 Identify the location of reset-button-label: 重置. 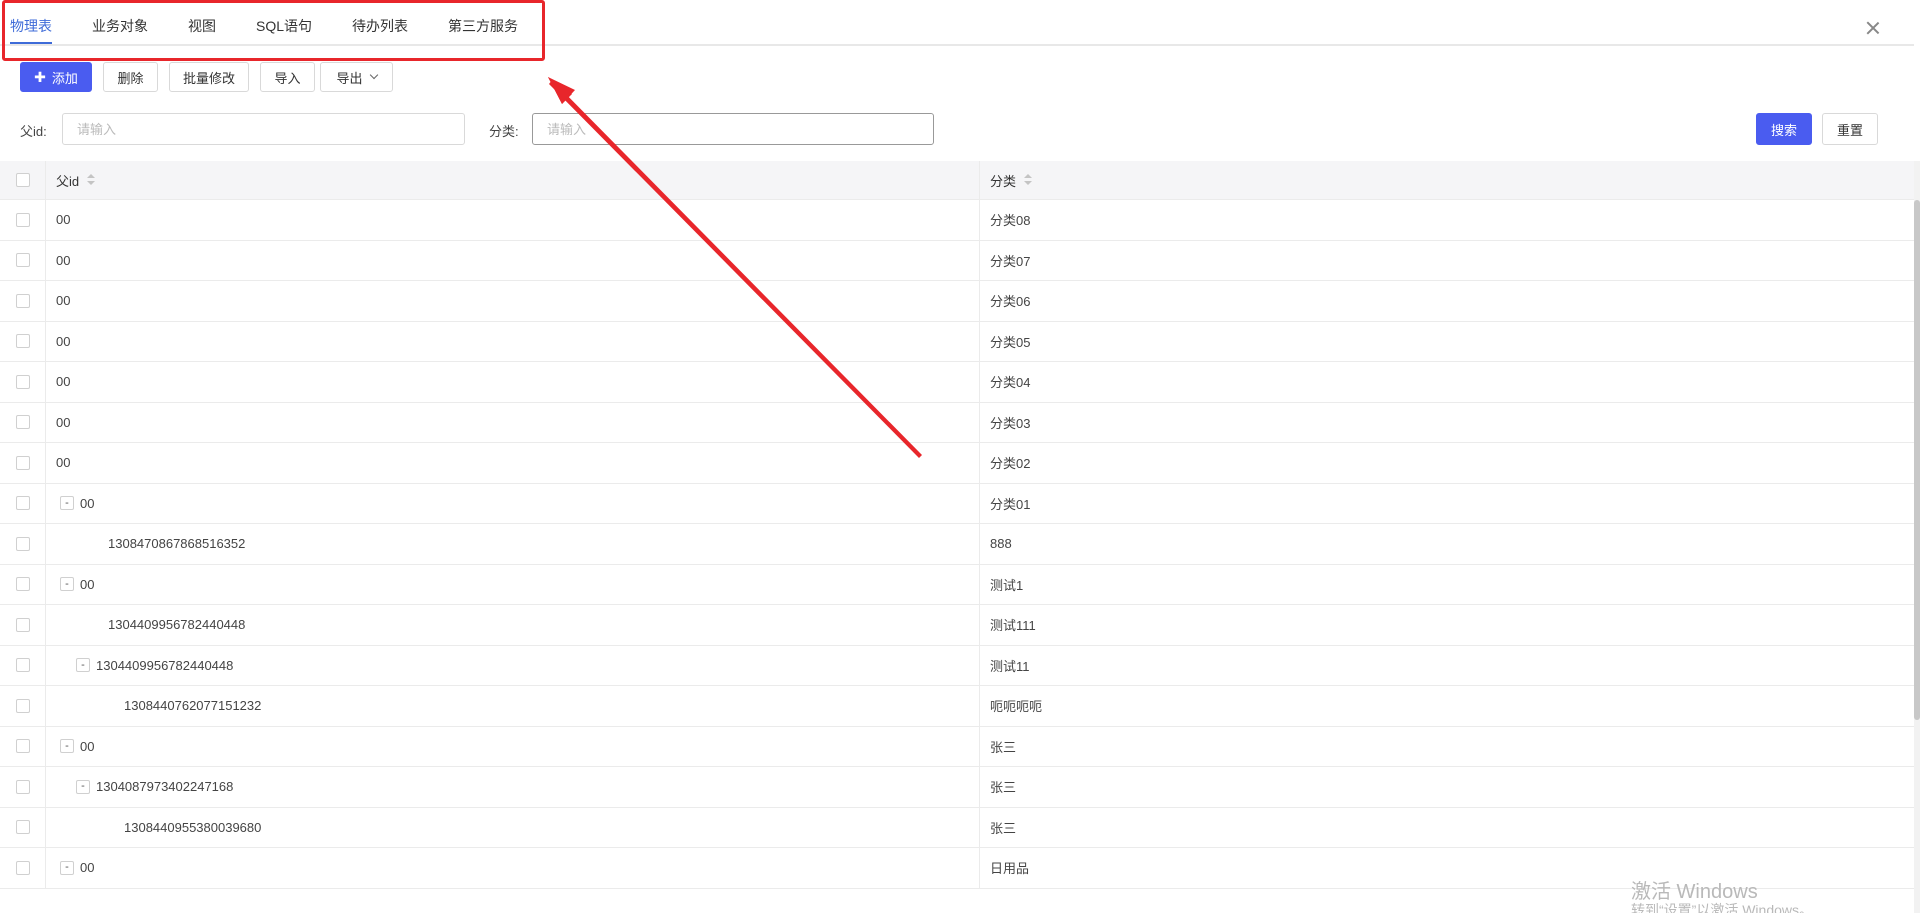
(1849, 130).